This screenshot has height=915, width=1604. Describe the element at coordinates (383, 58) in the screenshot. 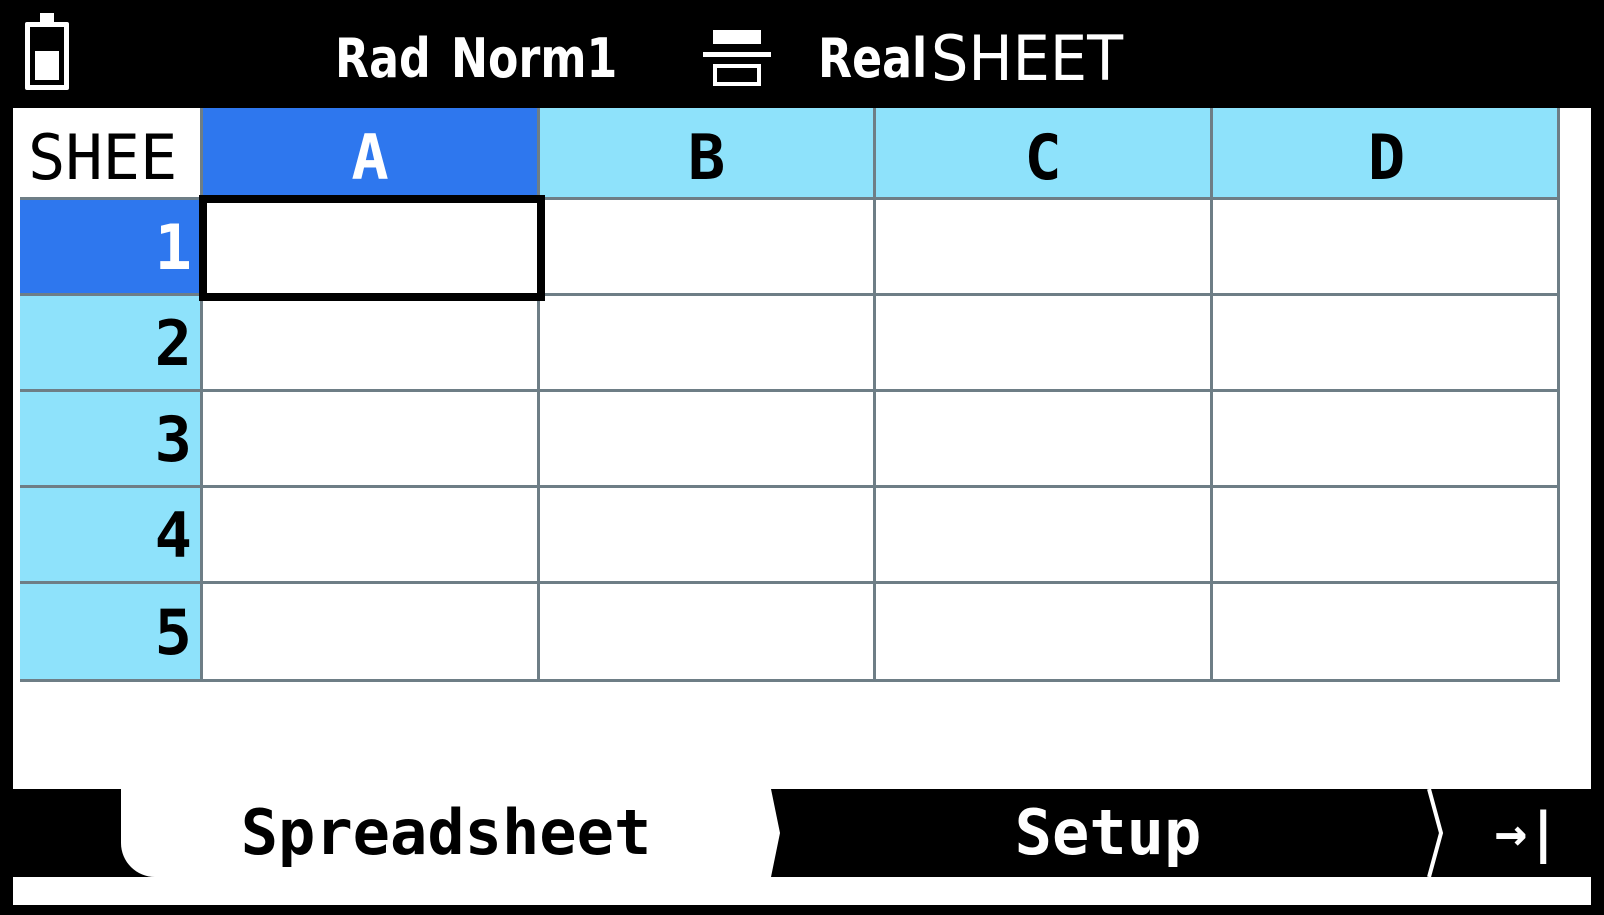

I see `angle-unit-indicator: Rad` at that location.